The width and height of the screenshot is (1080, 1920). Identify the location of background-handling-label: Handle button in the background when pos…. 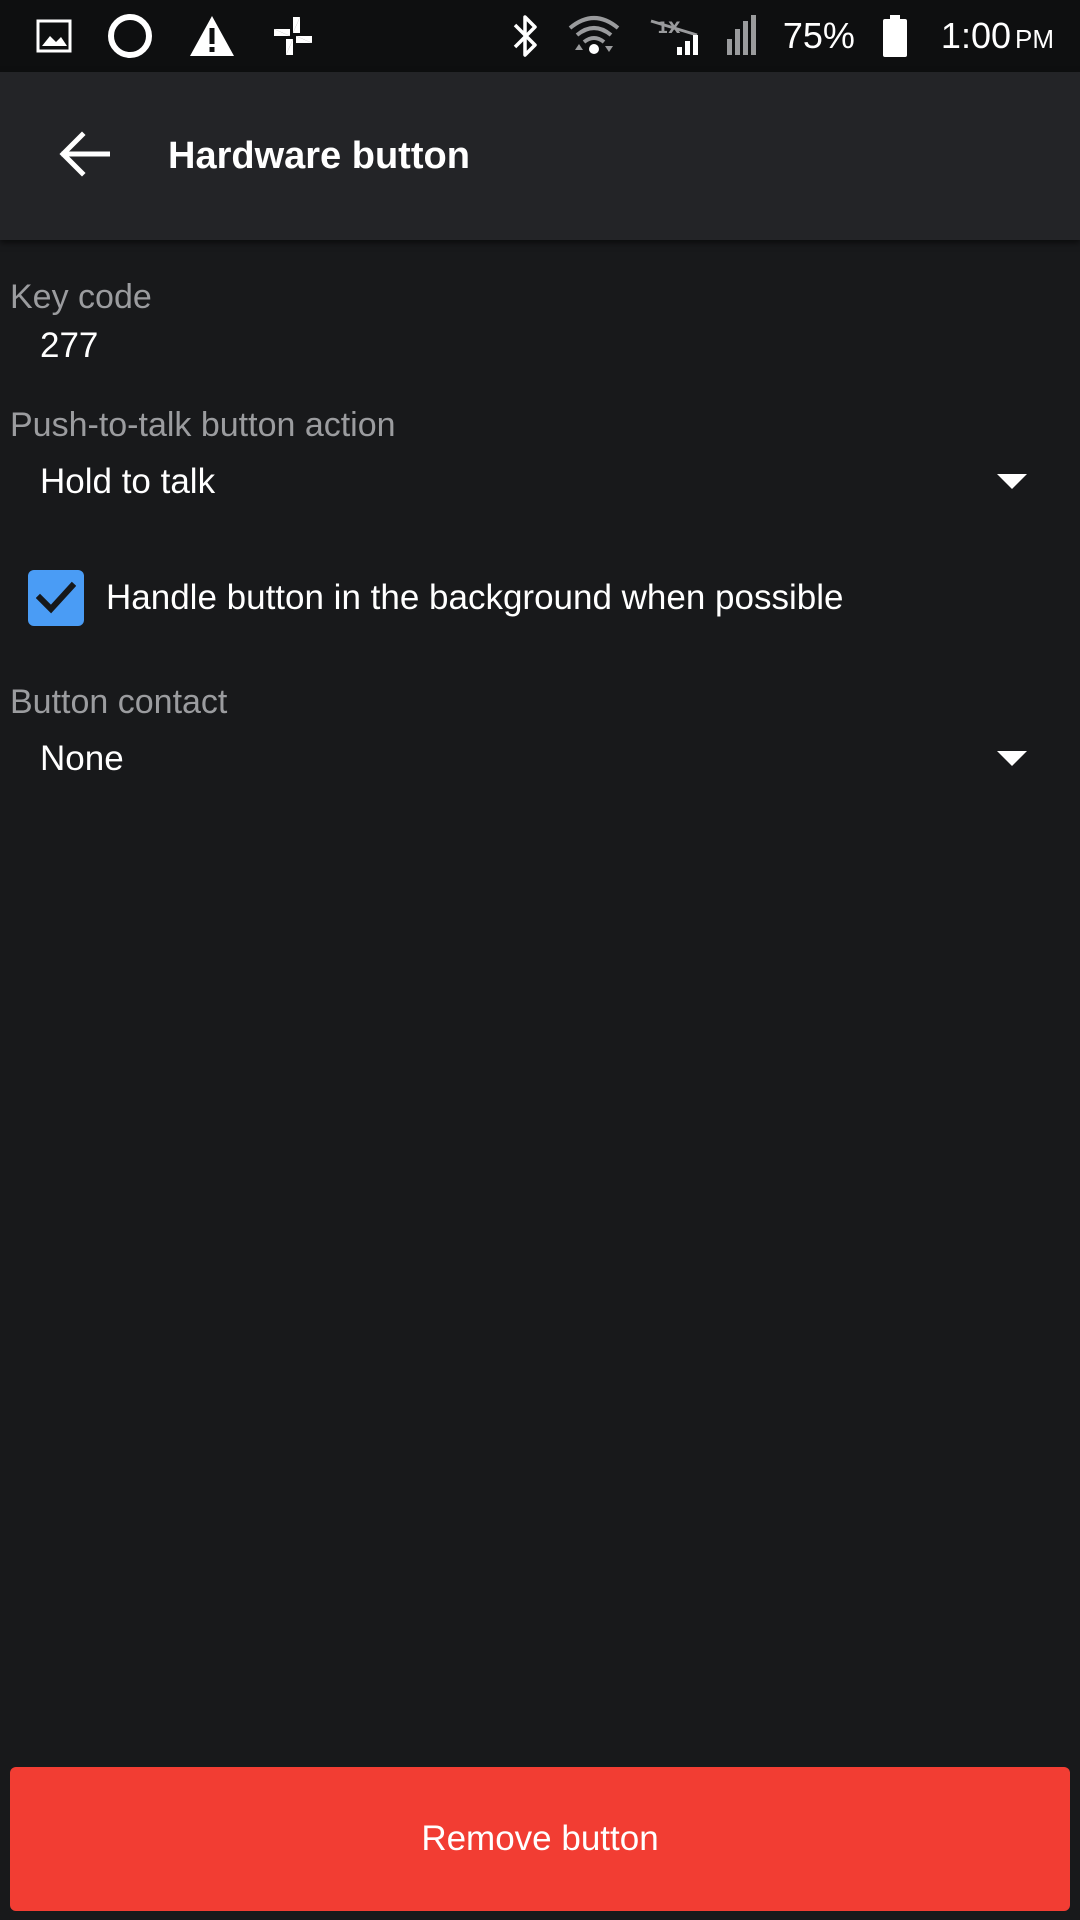
(475, 597).